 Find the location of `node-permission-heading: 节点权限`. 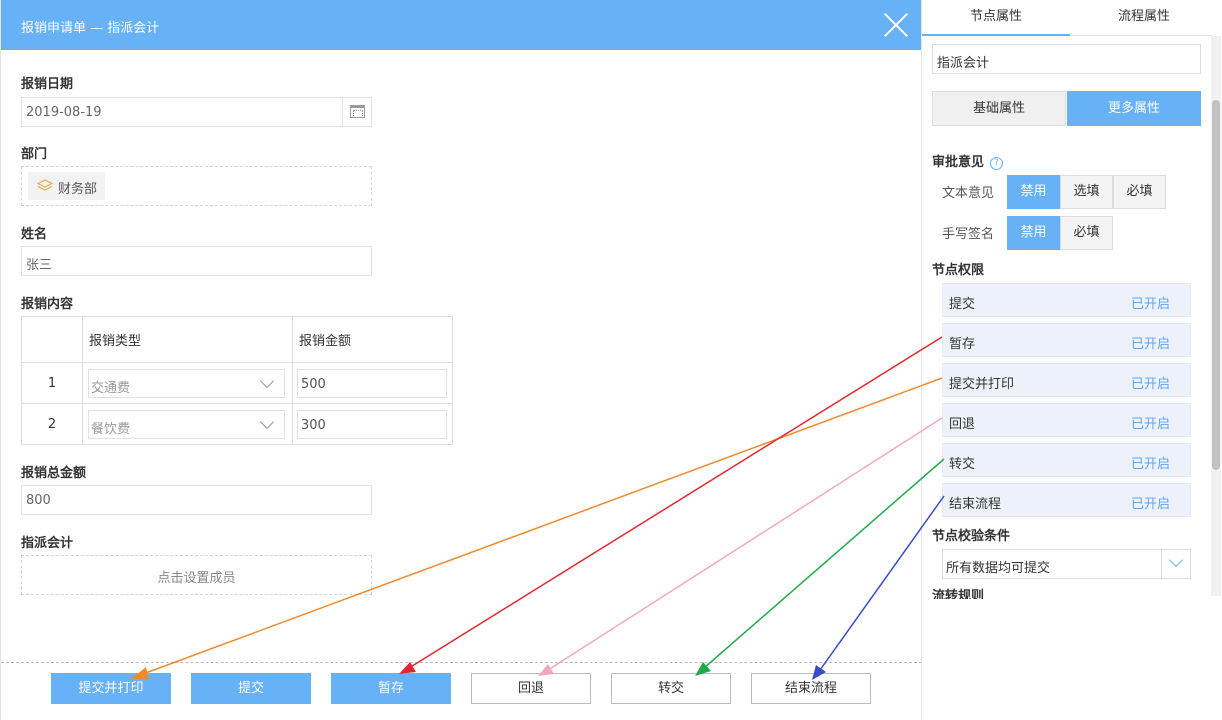

node-permission-heading: 节点权限 is located at coordinates (958, 270).